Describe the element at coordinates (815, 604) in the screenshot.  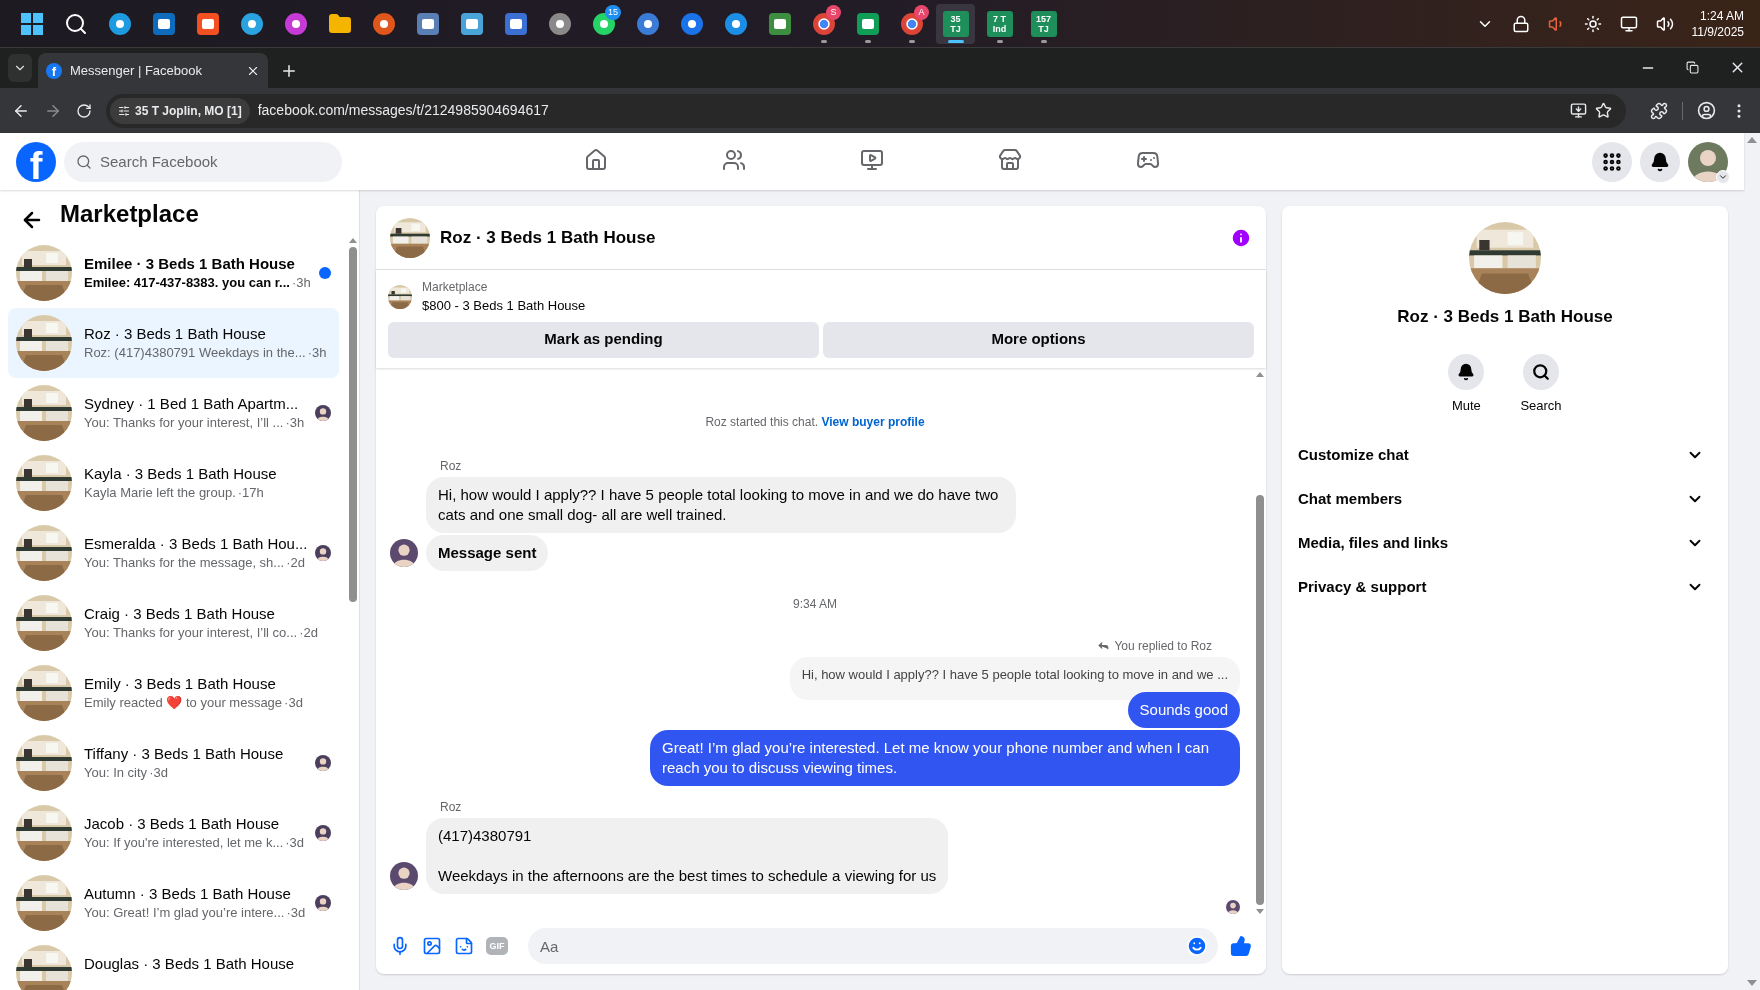
I see `timestamp: 9:34 AM` at that location.